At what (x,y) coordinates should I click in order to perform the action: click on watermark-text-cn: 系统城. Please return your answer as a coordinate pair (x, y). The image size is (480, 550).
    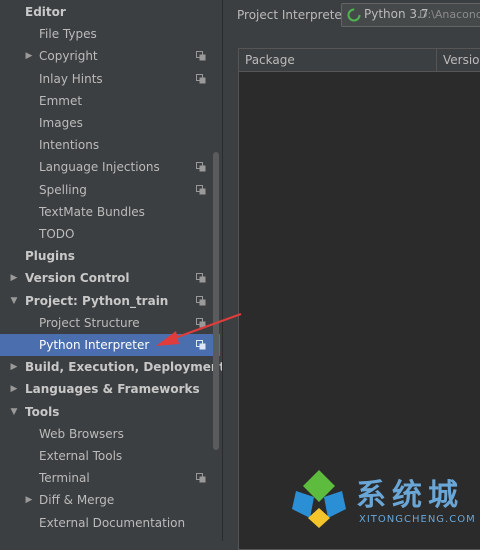
    Looking at the image, I should click on (410, 495).